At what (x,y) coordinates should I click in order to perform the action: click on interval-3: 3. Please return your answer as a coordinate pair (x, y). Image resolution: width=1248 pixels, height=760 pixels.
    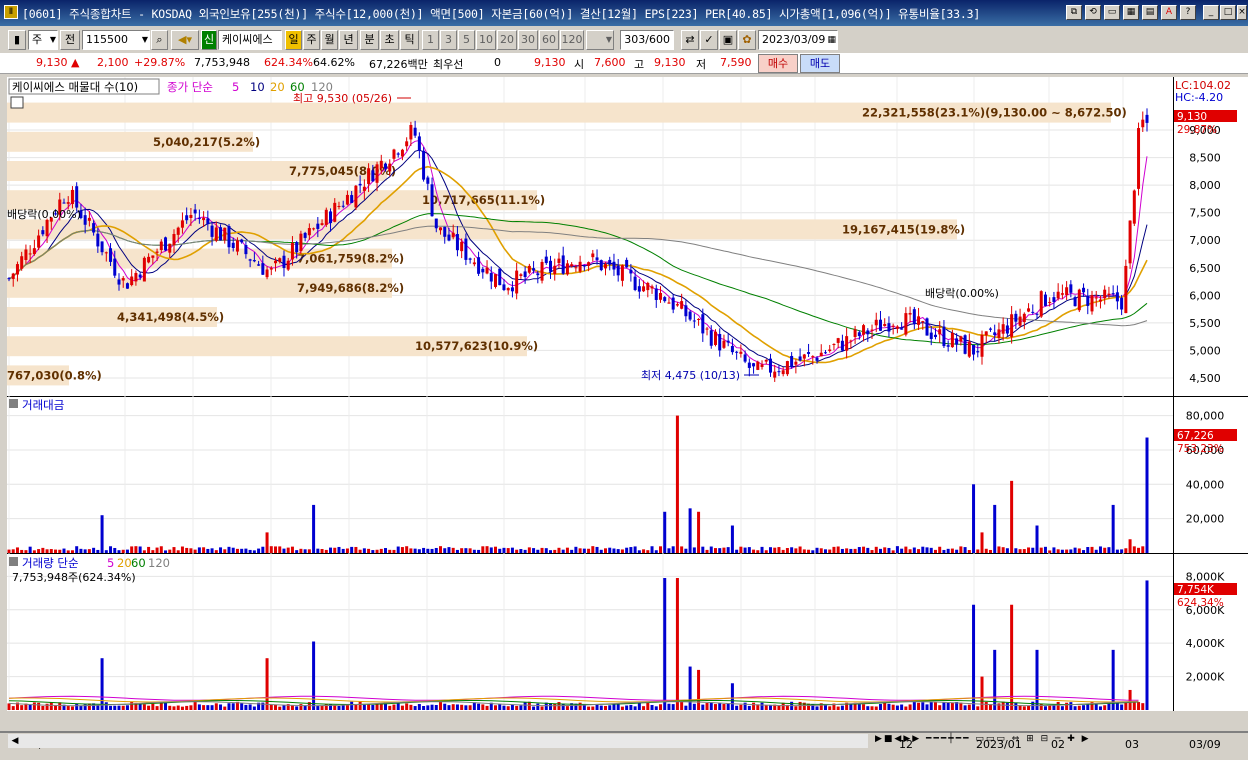
    Looking at the image, I should click on (448, 40).